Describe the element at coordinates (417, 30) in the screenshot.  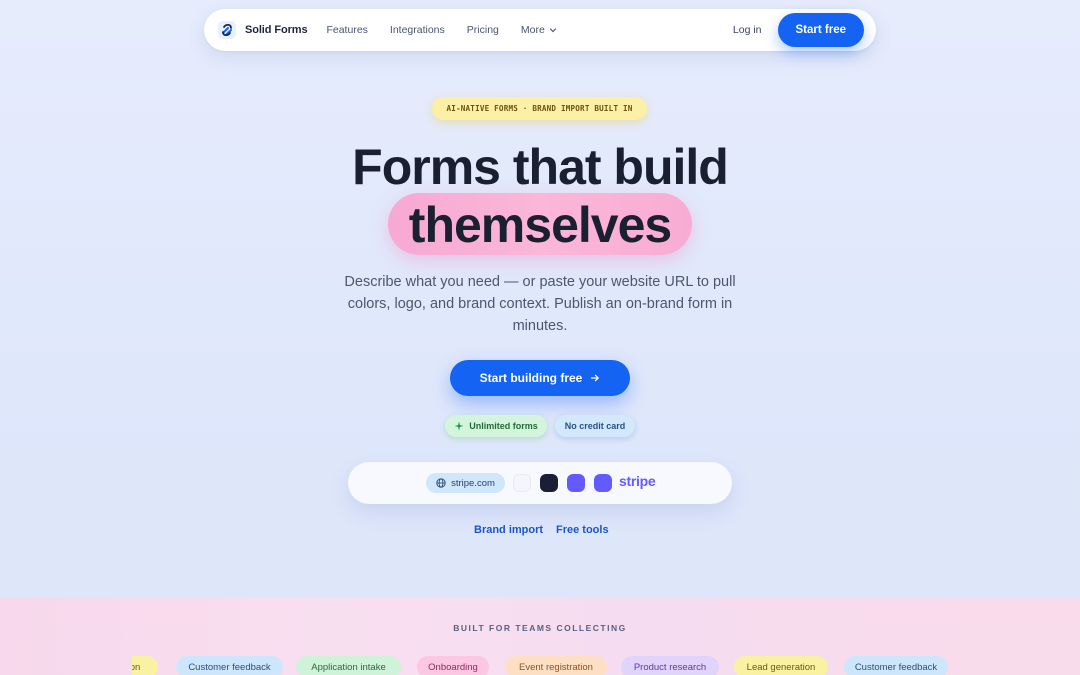
I see `nav-link-integrations: Integrations` at that location.